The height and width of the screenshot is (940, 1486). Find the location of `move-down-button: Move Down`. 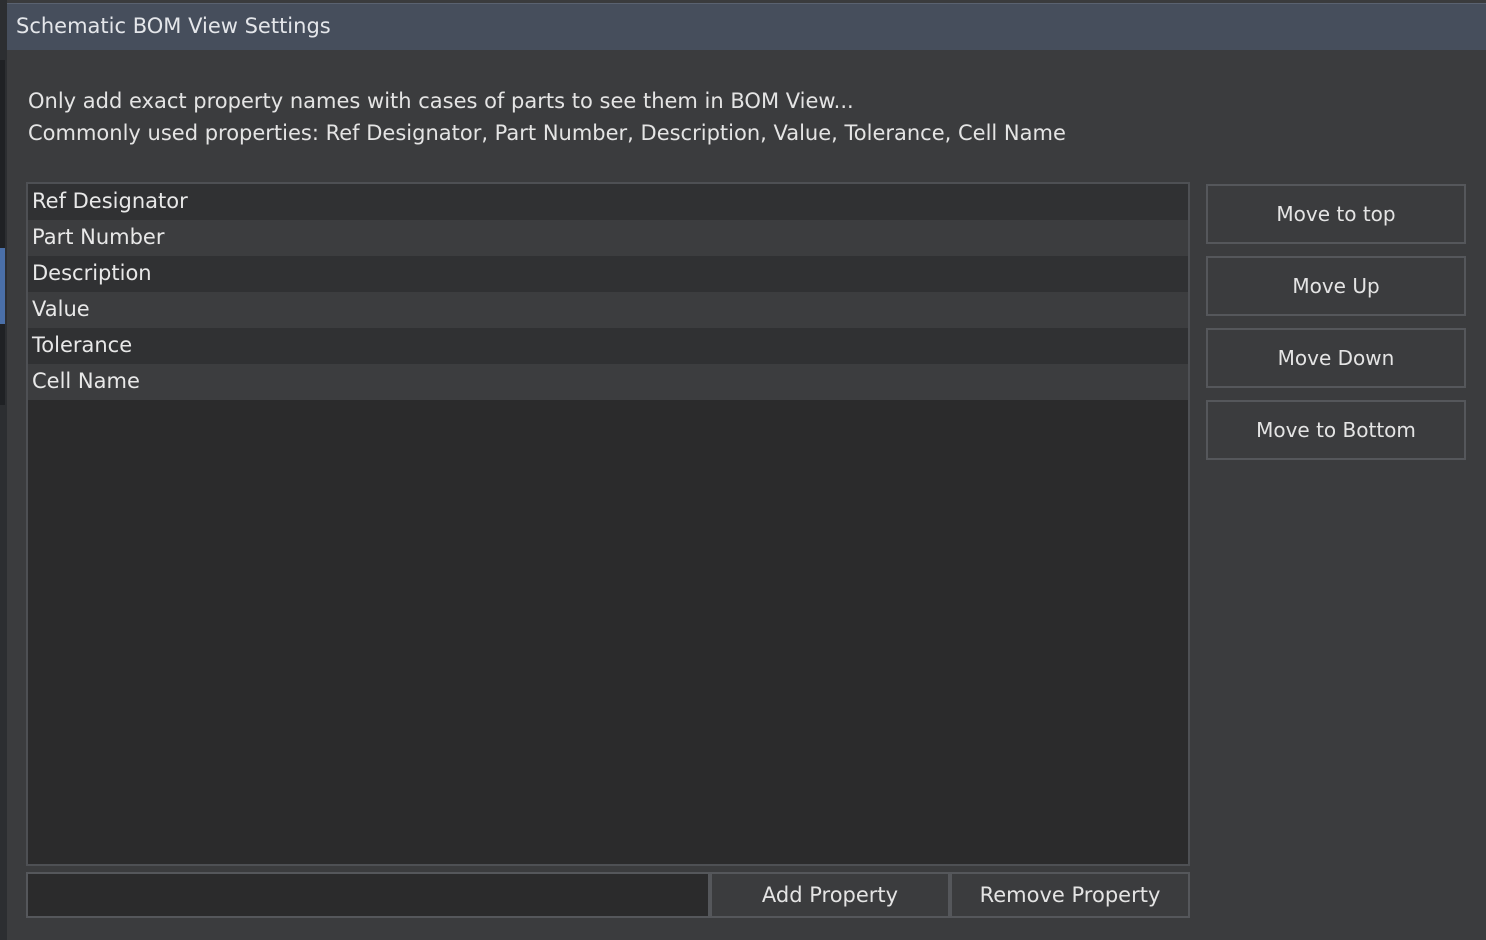

move-down-button: Move Down is located at coordinates (1336, 358).